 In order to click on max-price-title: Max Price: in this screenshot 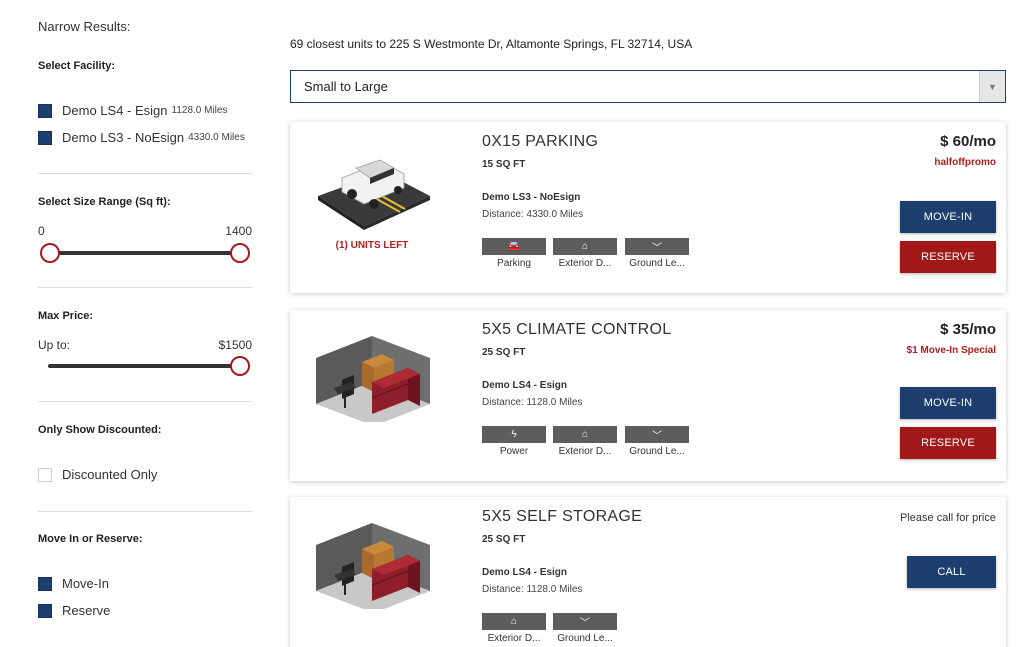, I will do `click(66, 316)`.